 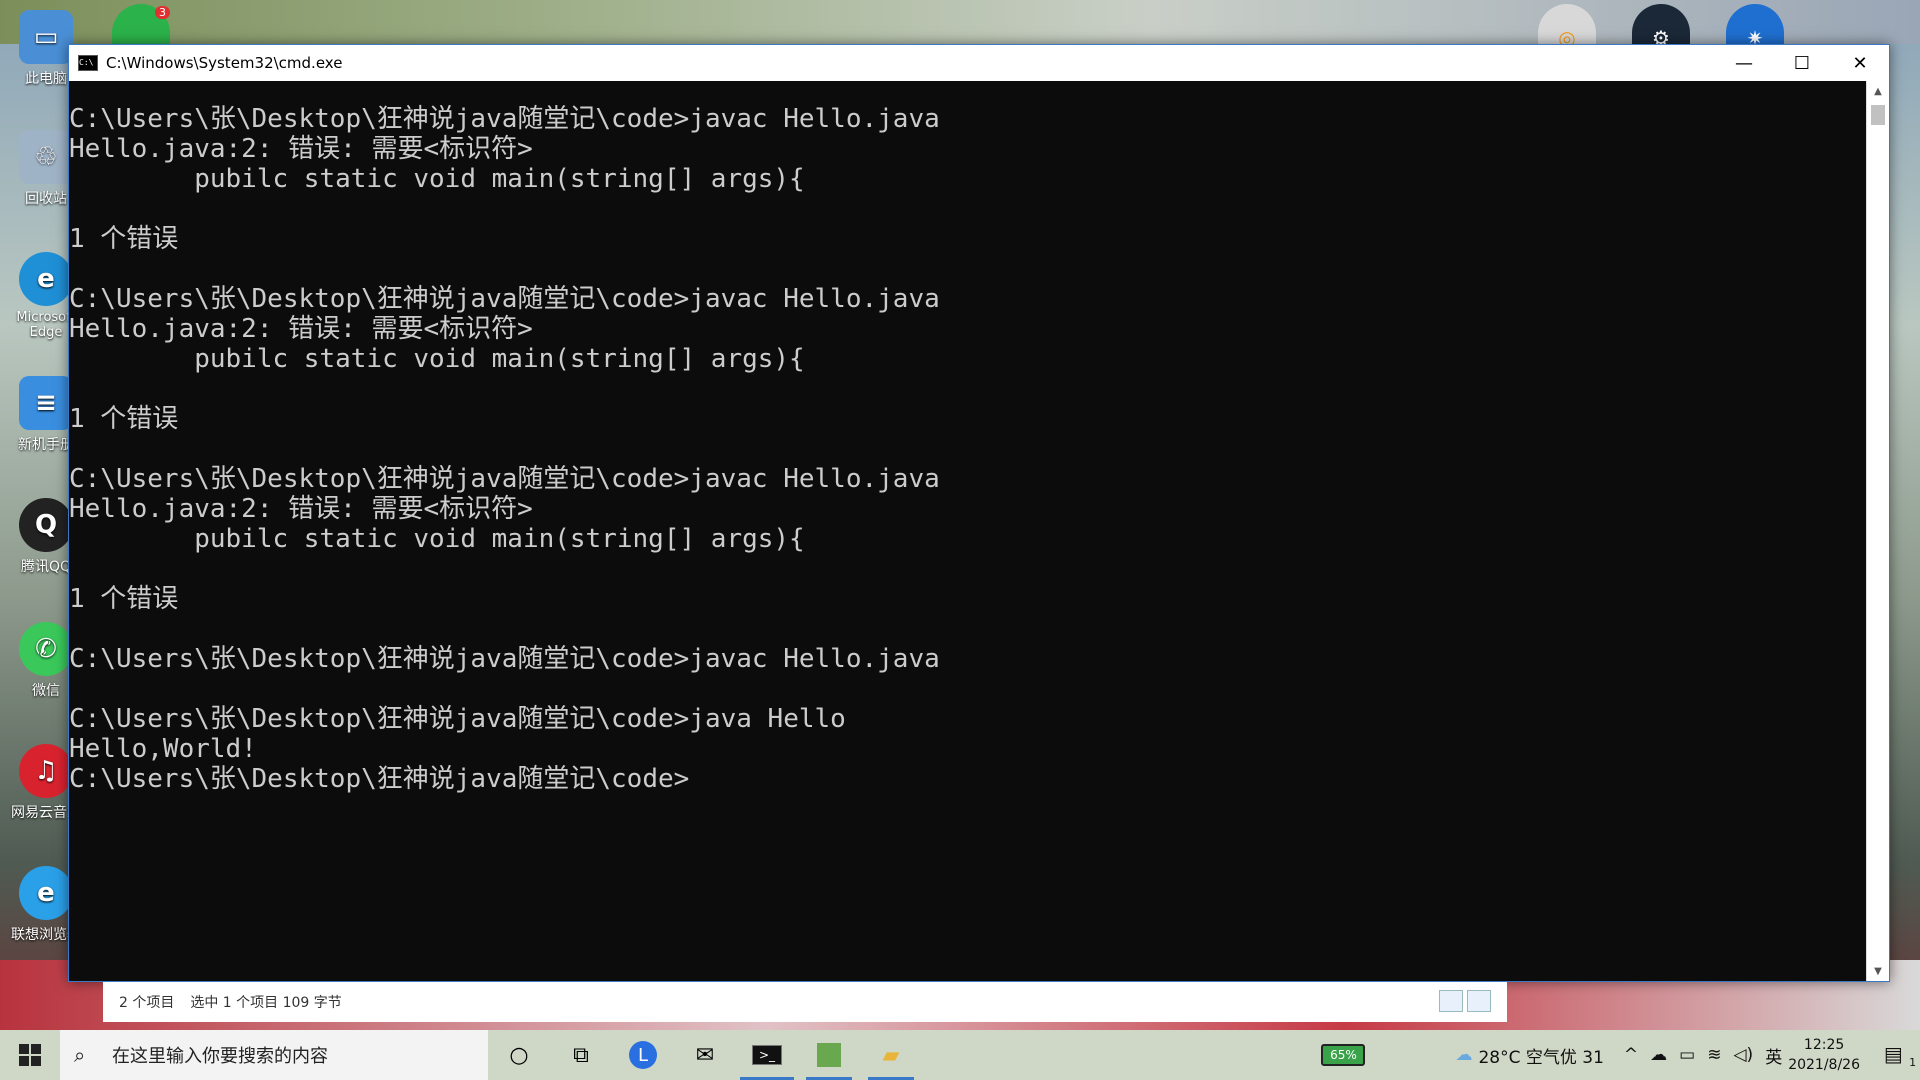 What do you see at coordinates (805, 1002) in the screenshot?
I see `explorer-status-bar: 2 个项目 选中 1 个项目 109 字节` at bounding box center [805, 1002].